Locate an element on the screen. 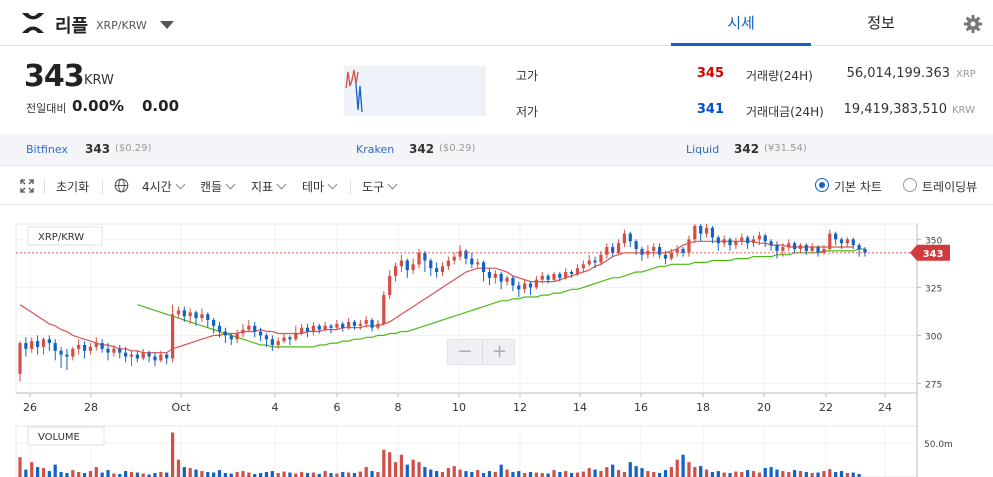 This screenshot has width=993, height=477. volume-pane is located at coordinates (466, 451).